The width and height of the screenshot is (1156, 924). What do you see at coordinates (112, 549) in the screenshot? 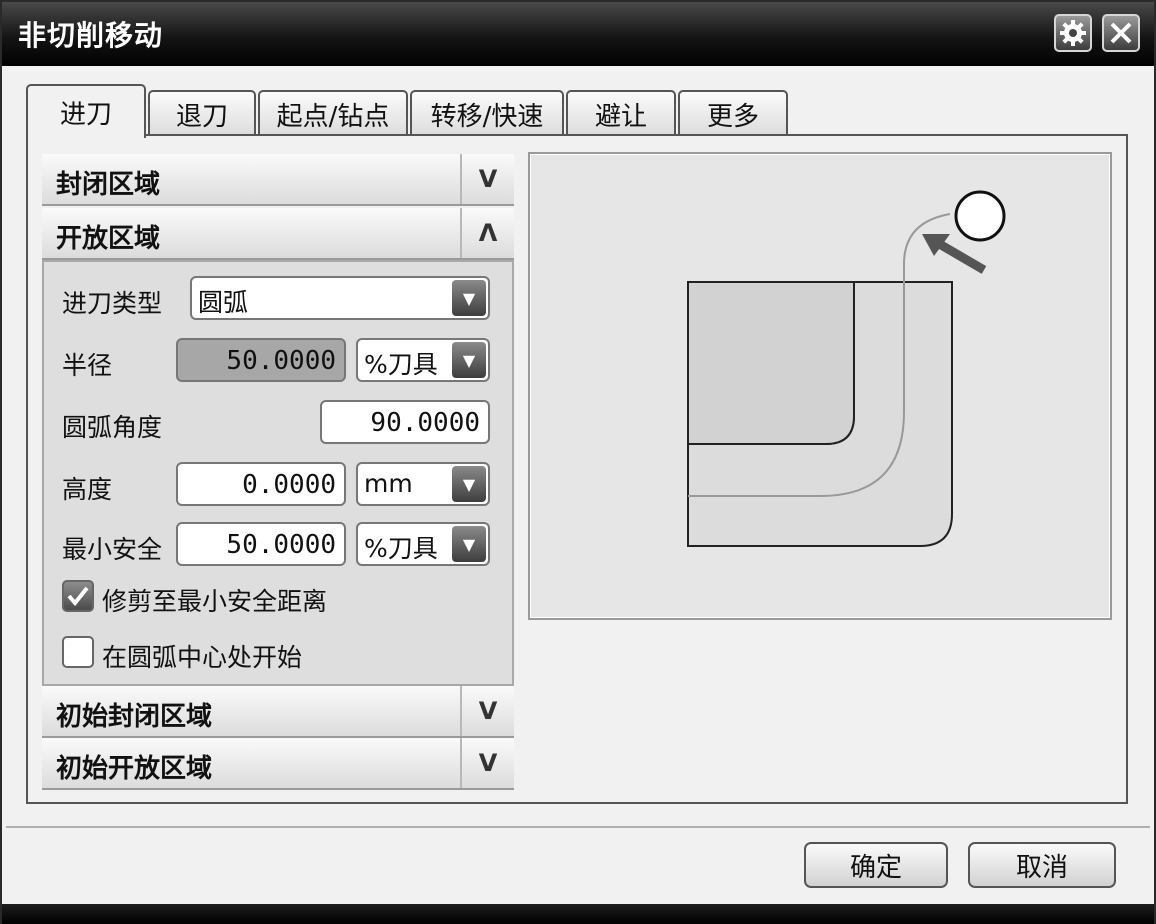
I see `min-clearance-label: 最小安全` at bounding box center [112, 549].